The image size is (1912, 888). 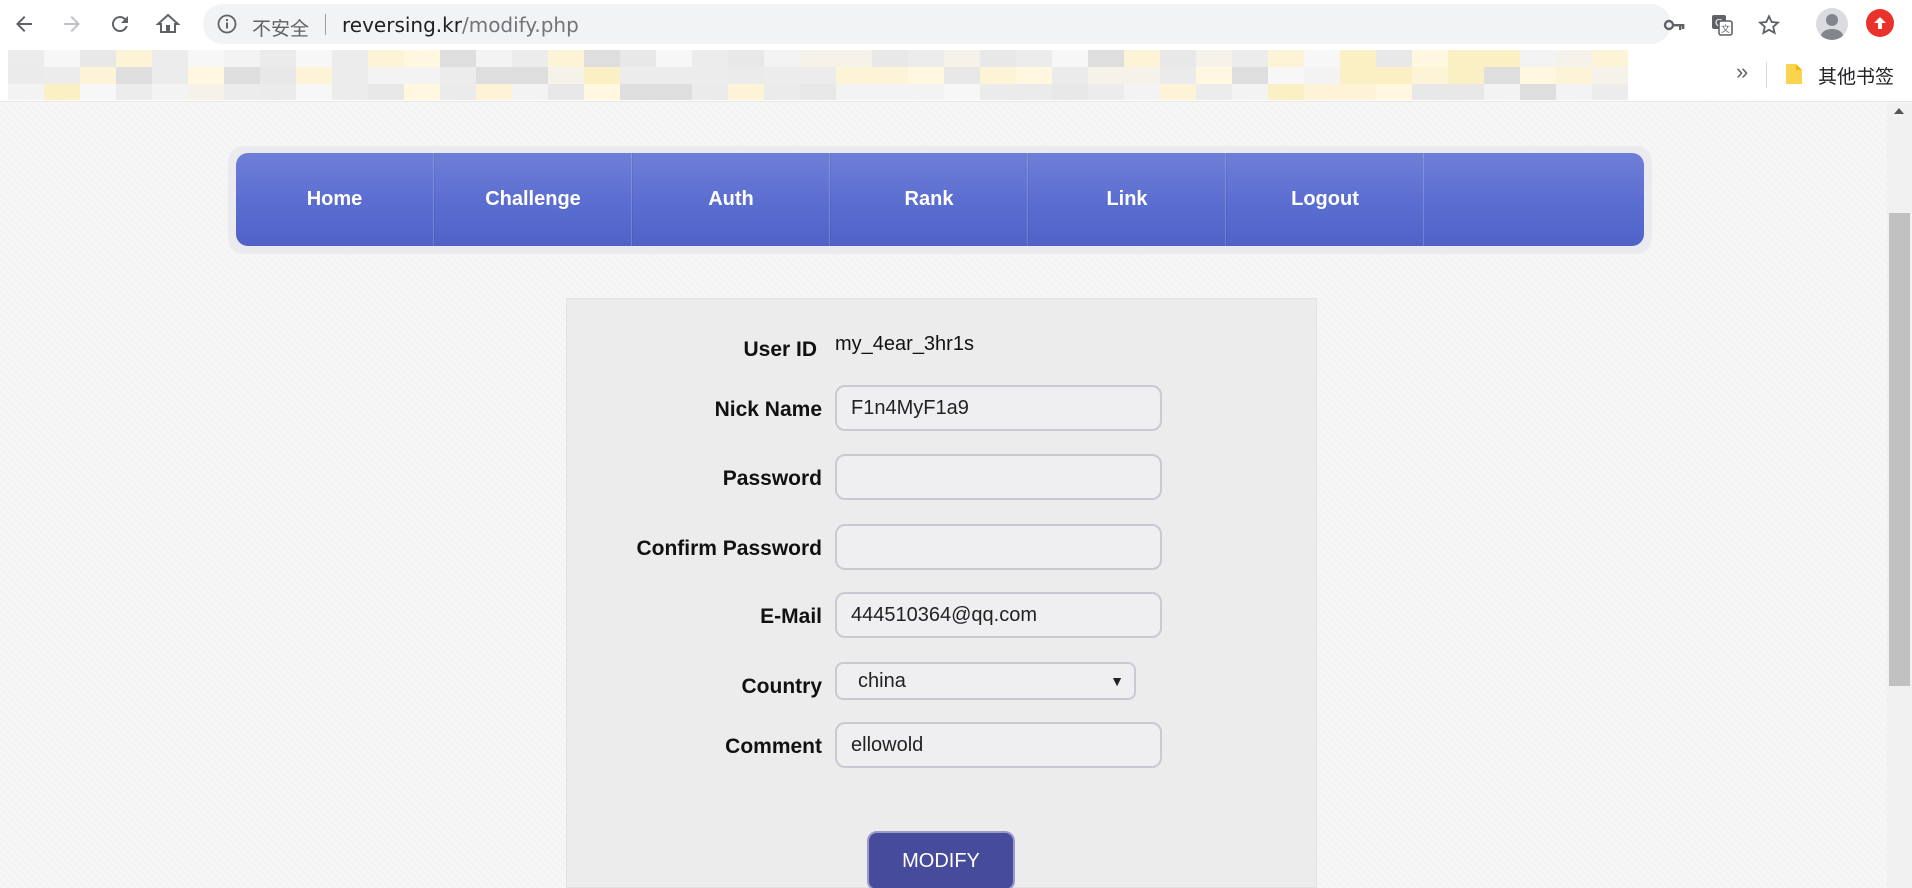 I want to click on nick-name-input, so click(x=998, y=408).